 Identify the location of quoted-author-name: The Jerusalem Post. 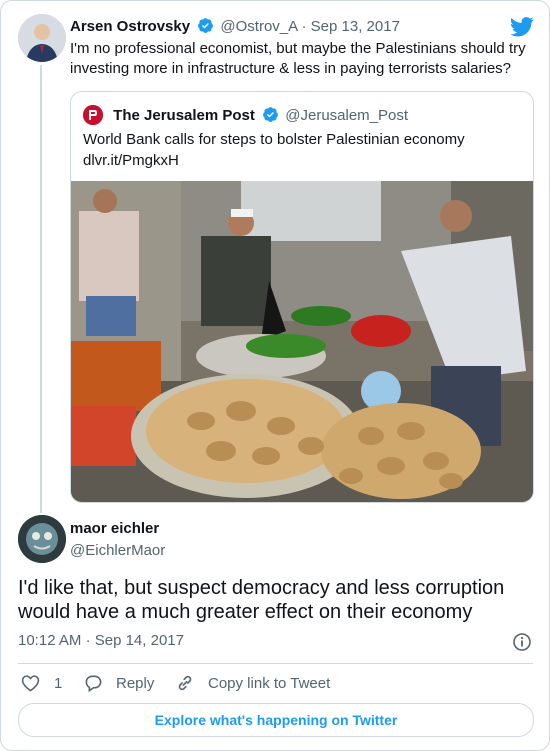
(184, 115).